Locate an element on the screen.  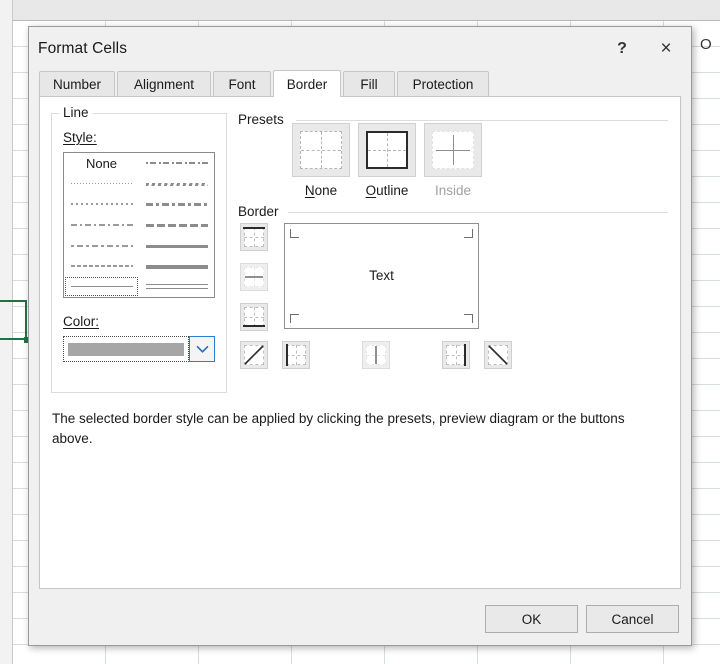
tab-protection: Protection is located at coordinates (443, 84).